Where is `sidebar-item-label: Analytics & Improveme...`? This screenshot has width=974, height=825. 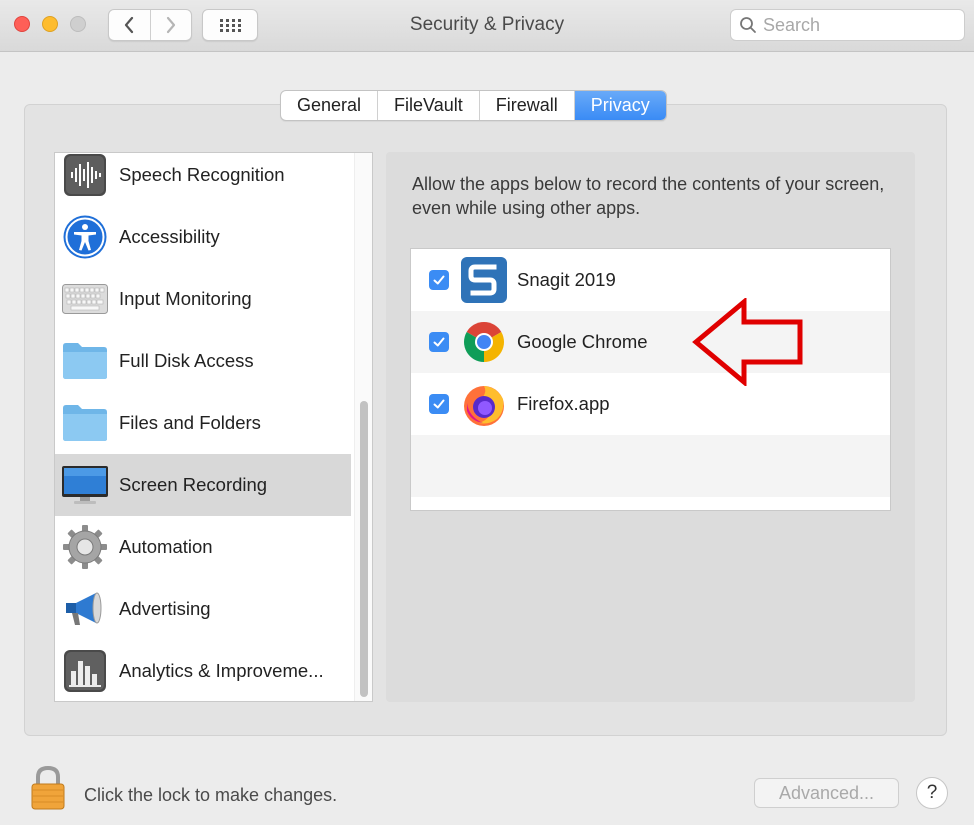
sidebar-item-label: Analytics & Improveme... is located at coordinates (221, 670).